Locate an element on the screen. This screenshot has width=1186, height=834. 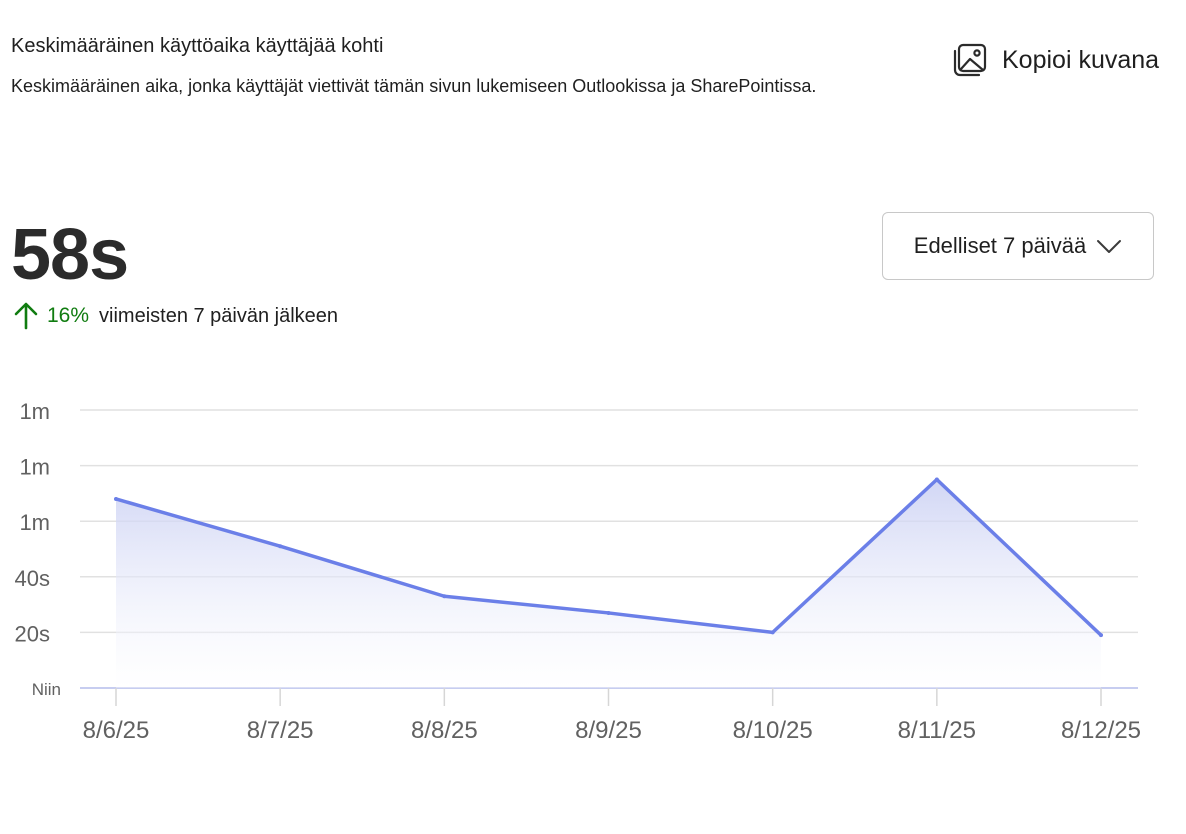
summary-value: 58s is located at coordinates (70, 255).